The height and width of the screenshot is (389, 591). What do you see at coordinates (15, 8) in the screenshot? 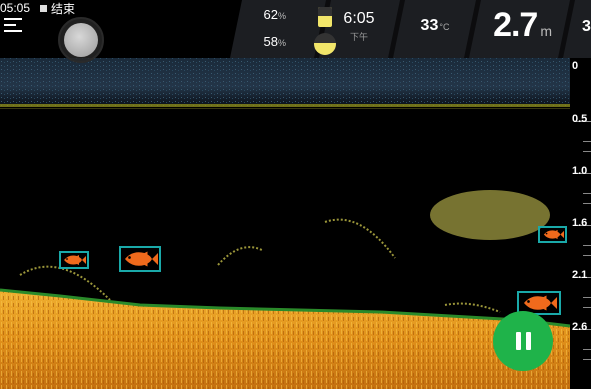
I see `status-clock: 05:05` at bounding box center [15, 8].